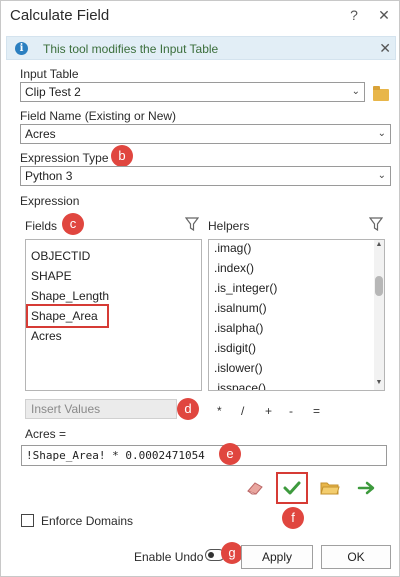  Describe the element at coordinates (385, 48) in the screenshot. I see `info-close-icon: ✕` at that location.